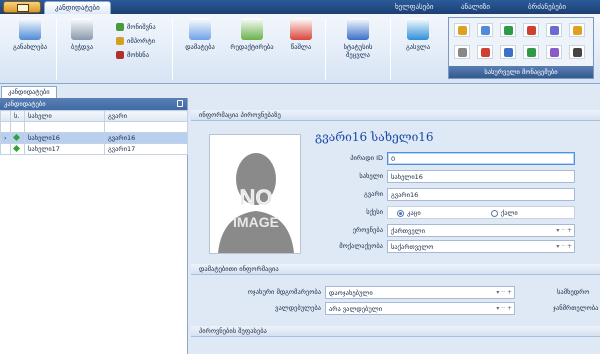  I want to click on delete-button: წაშლა, so click(301, 34).